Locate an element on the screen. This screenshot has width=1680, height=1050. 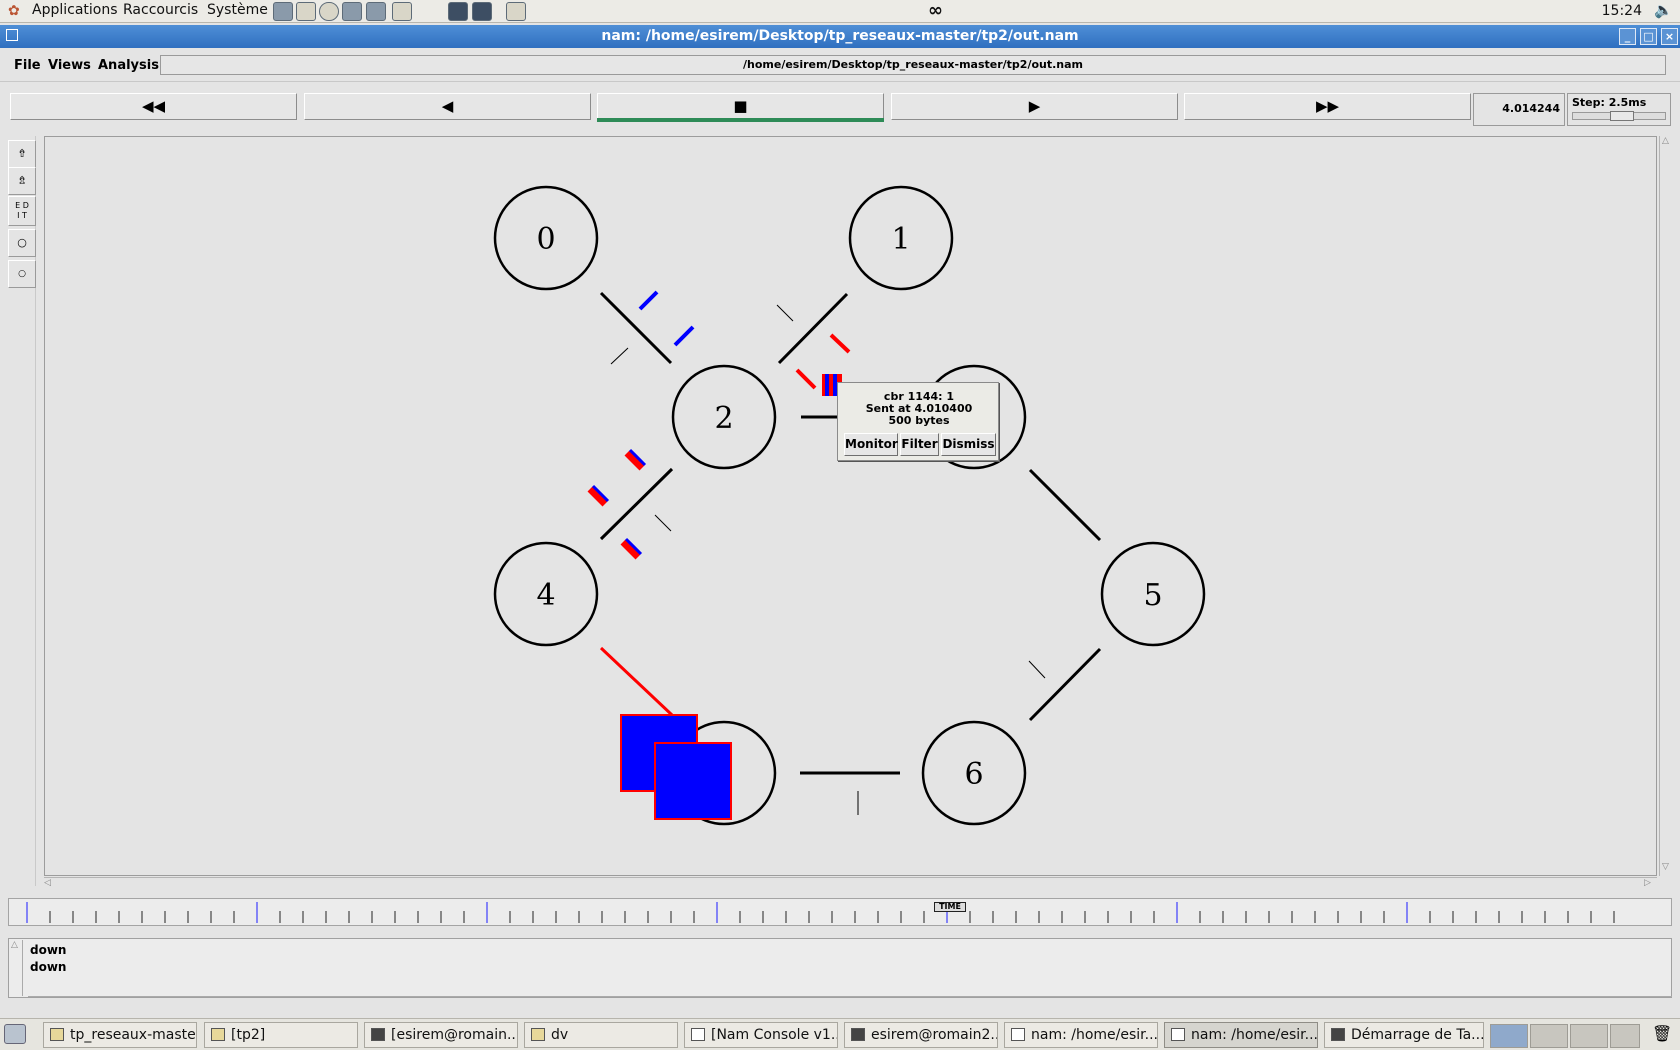
notes-launcher-icon is located at coordinates (516, 11).